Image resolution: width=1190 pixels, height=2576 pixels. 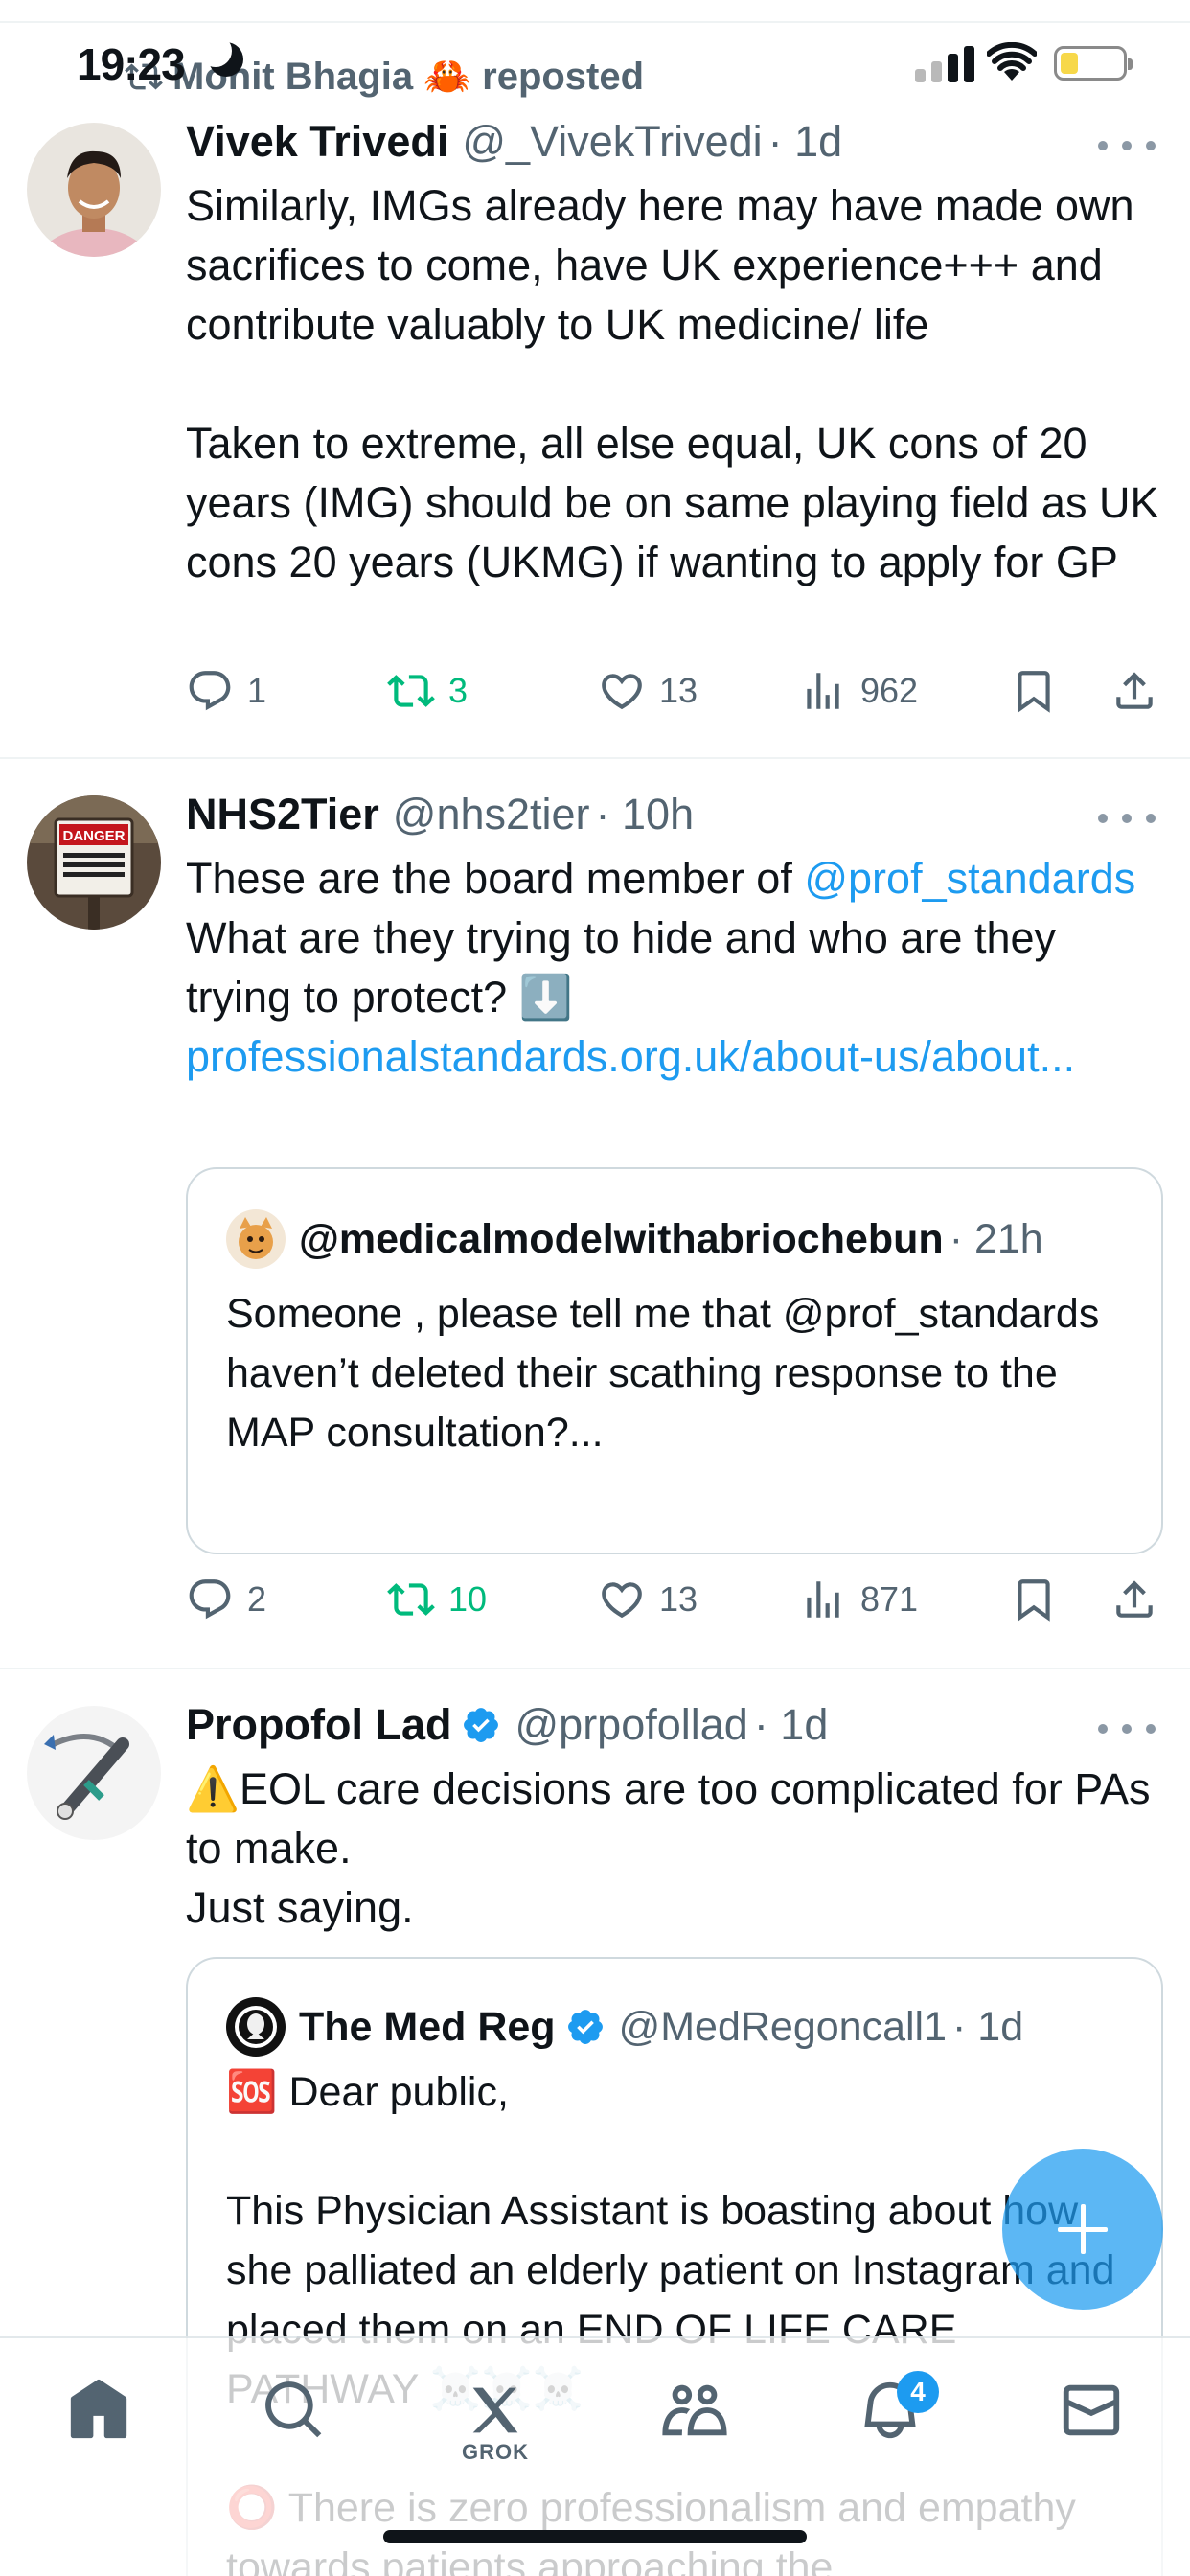 I want to click on messages-icon, so click(x=1092, y=2410).